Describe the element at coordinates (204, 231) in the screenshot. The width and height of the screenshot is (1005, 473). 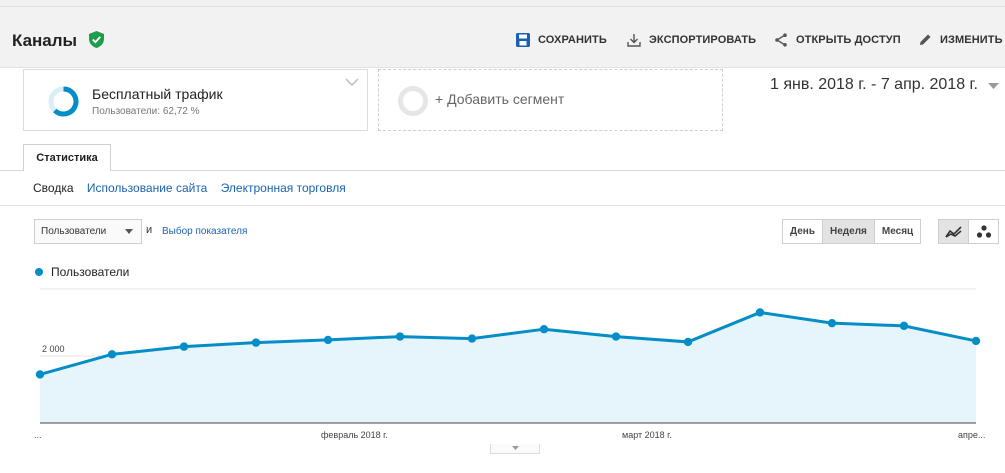
I see `select-metric-link: Выбор показателя` at that location.